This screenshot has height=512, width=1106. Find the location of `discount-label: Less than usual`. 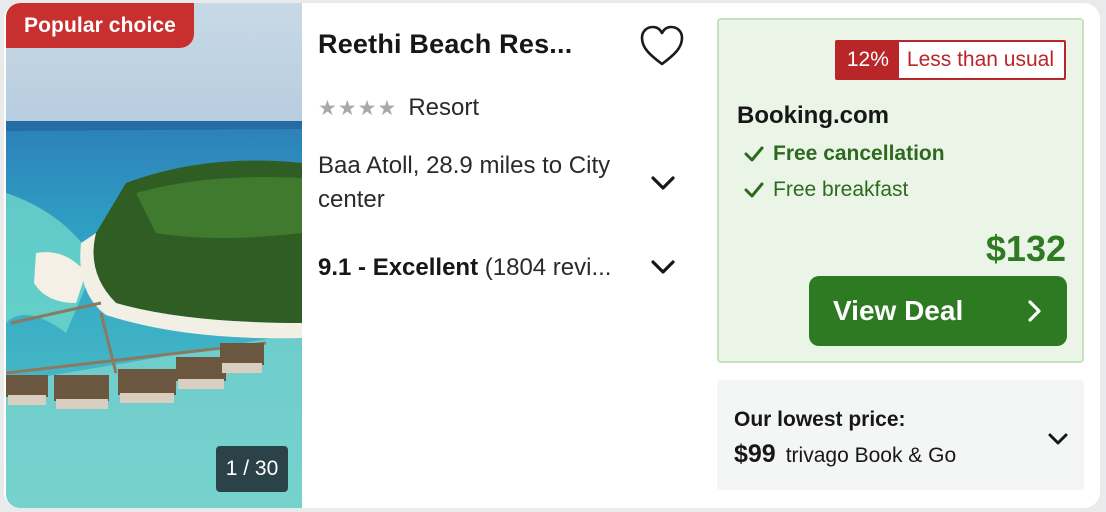

discount-label: Less than usual is located at coordinates (980, 59).